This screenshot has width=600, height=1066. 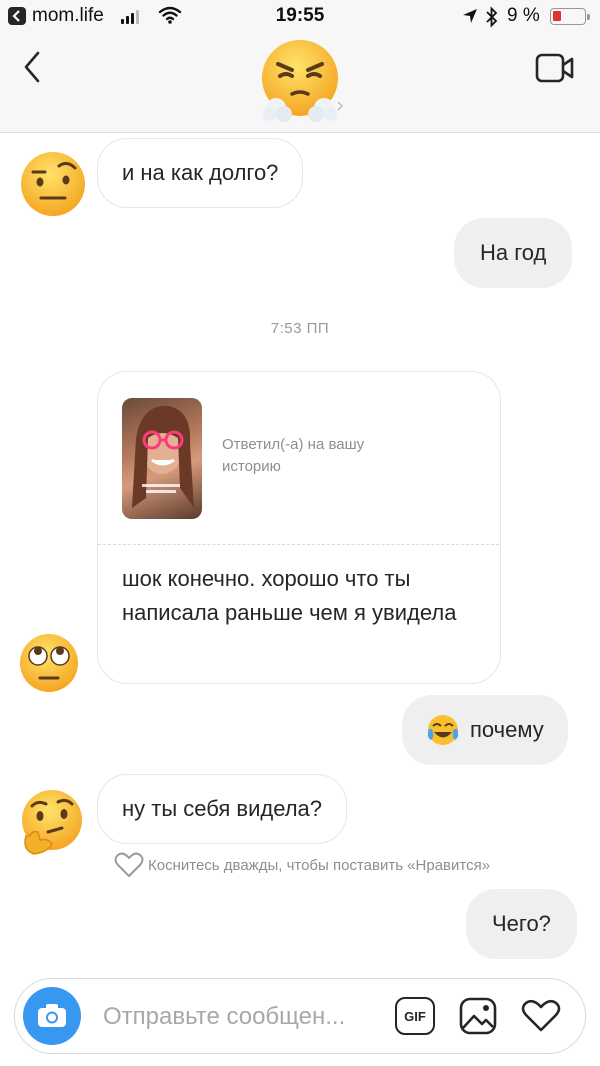 I want to click on thinking-emoji-icon, so click(x=52, y=822).